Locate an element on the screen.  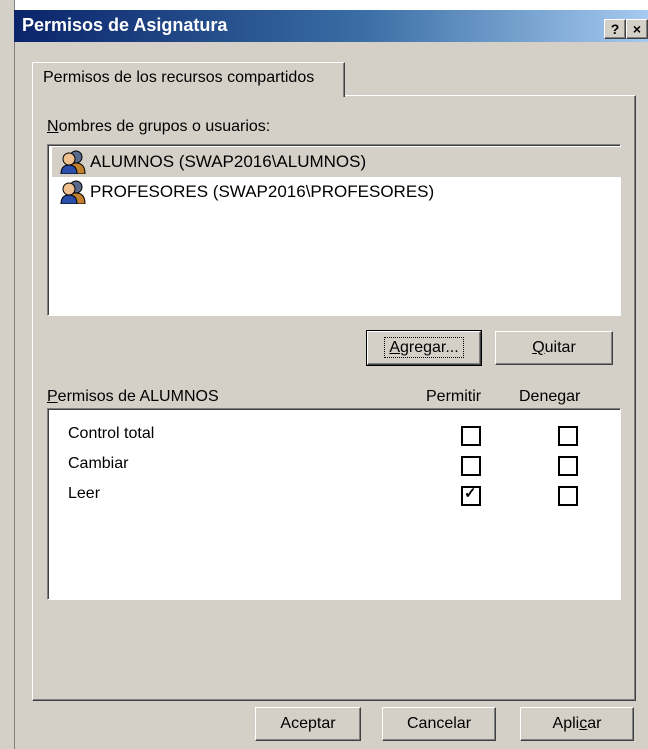
desktop-left-strip is located at coordinates (7, 374).